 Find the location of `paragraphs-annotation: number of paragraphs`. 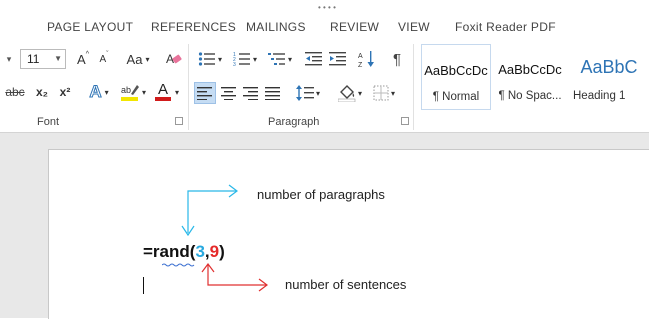

paragraphs-annotation: number of paragraphs is located at coordinates (321, 194).